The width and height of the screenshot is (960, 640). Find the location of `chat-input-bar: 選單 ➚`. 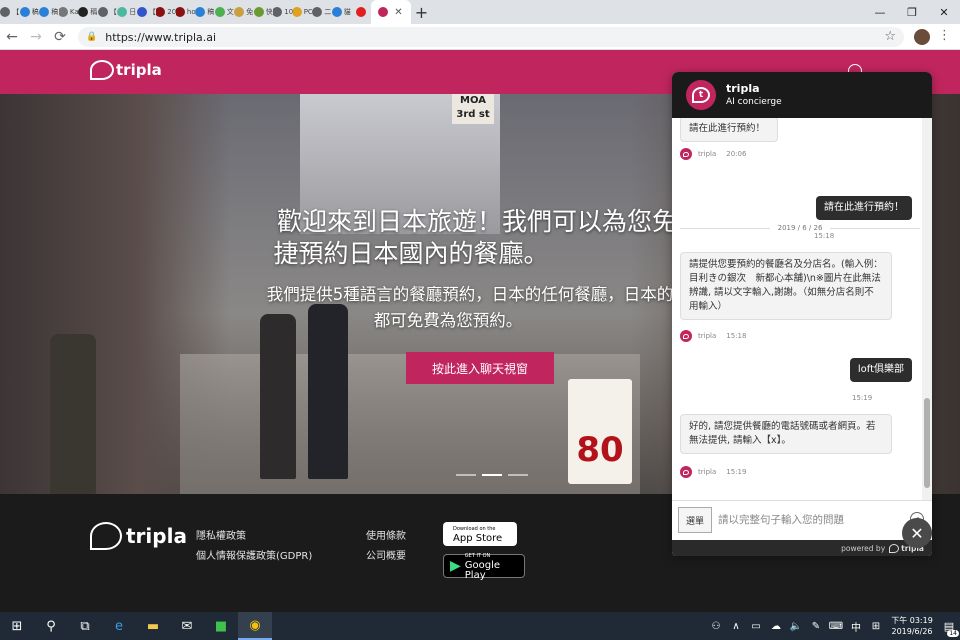

chat-input-bar: 選單 ➚ is located at coordinates (802, 520).